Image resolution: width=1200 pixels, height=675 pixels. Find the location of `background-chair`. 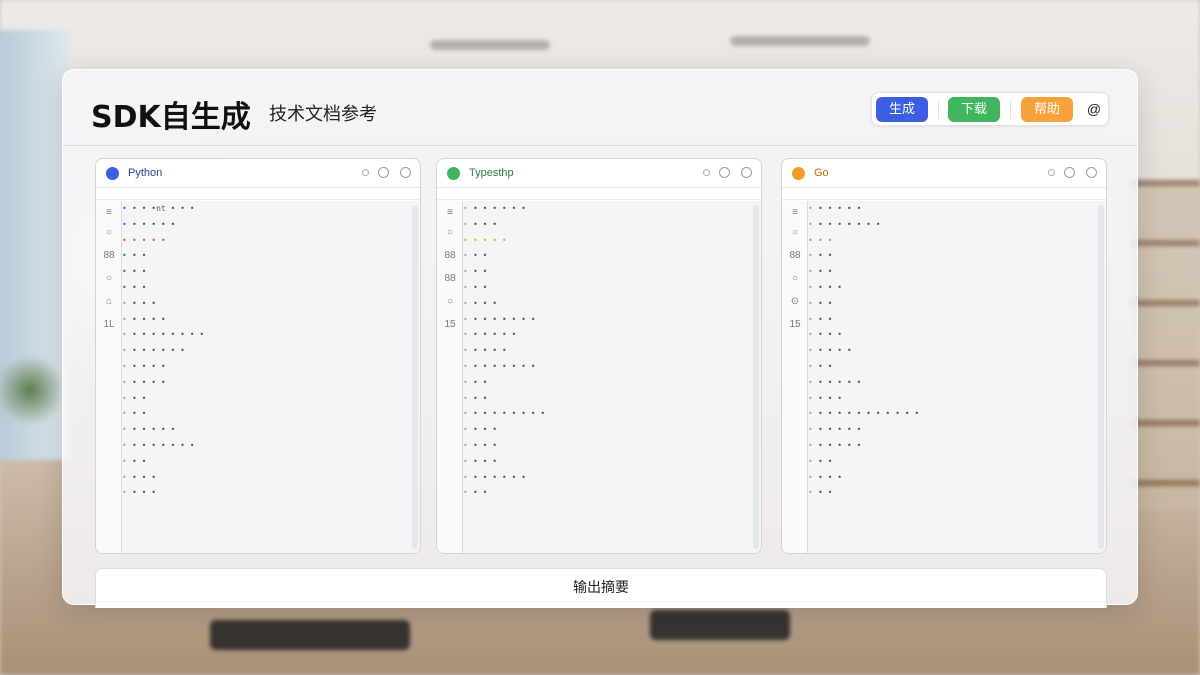

background-chair is located at coordinates (310, 635).